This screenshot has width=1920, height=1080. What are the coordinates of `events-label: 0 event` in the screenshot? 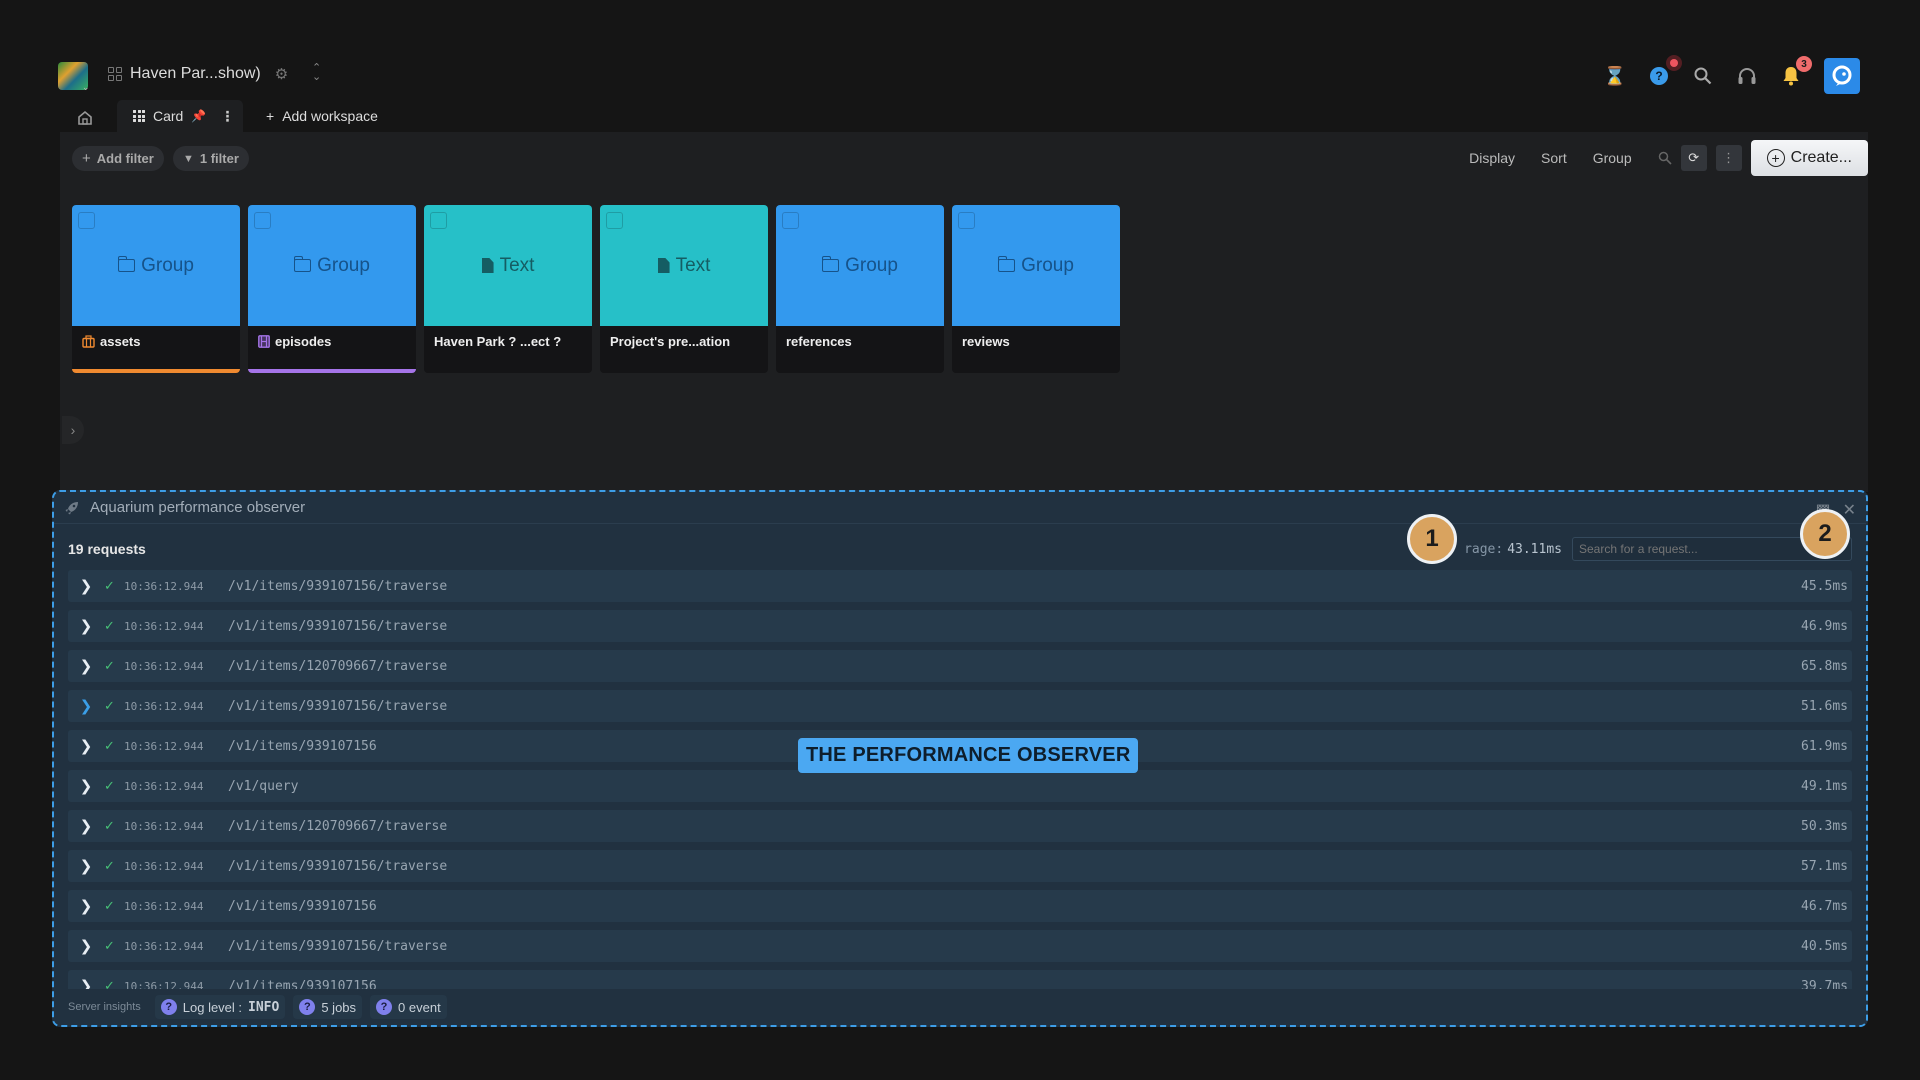 It's located at (419, 1007).